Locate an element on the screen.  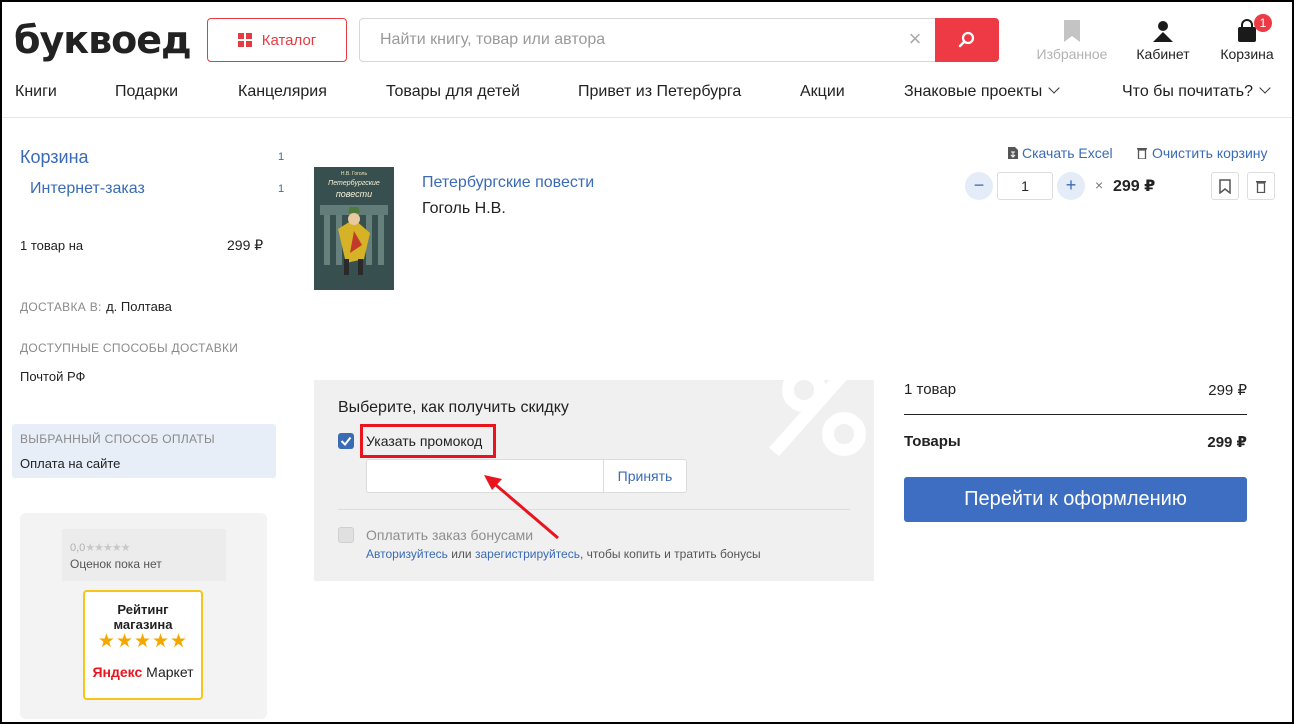
cover-title-2: повести is located at coordinates (354, 194).